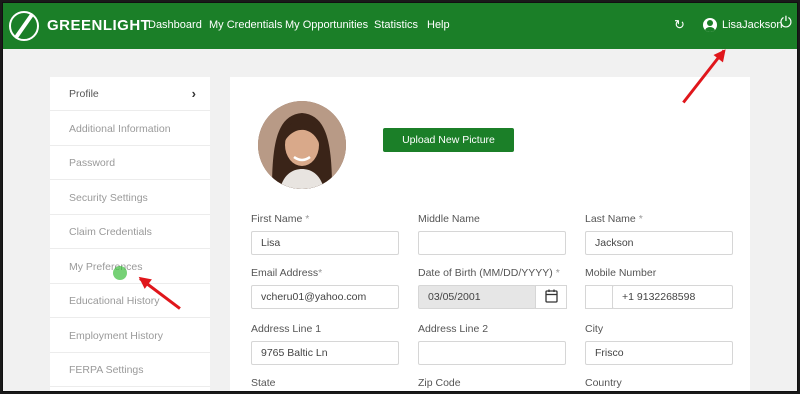 The image size is (800, 394). Describe the element at coordinates (106, 267) in the screenshot. I see `sidebar-item-label: My Preferences` at that location.